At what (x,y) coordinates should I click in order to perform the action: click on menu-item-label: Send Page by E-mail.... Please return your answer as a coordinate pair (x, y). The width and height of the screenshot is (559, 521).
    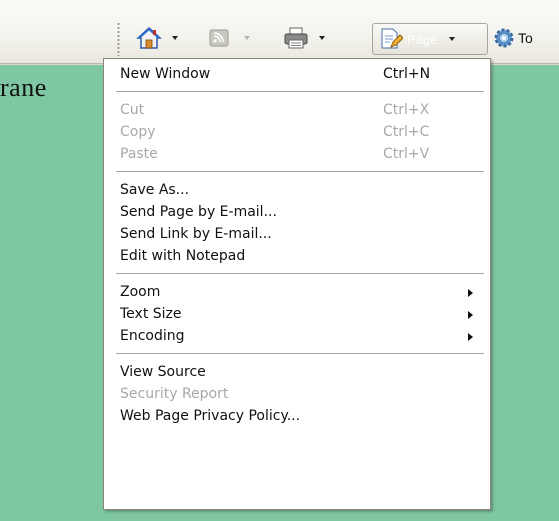
    Looking at the image, I should click on (198, 212).